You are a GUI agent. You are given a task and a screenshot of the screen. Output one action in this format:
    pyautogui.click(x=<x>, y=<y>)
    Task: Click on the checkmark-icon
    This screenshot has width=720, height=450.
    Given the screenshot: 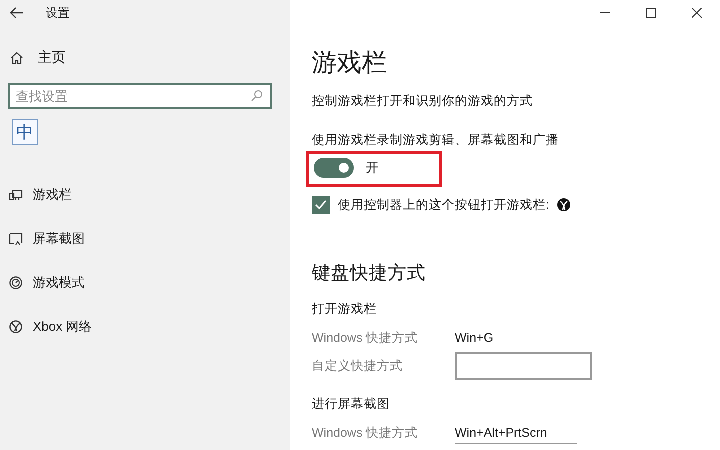 What is the action you would take?
    pyautogui.click(x=321, y=205)
    